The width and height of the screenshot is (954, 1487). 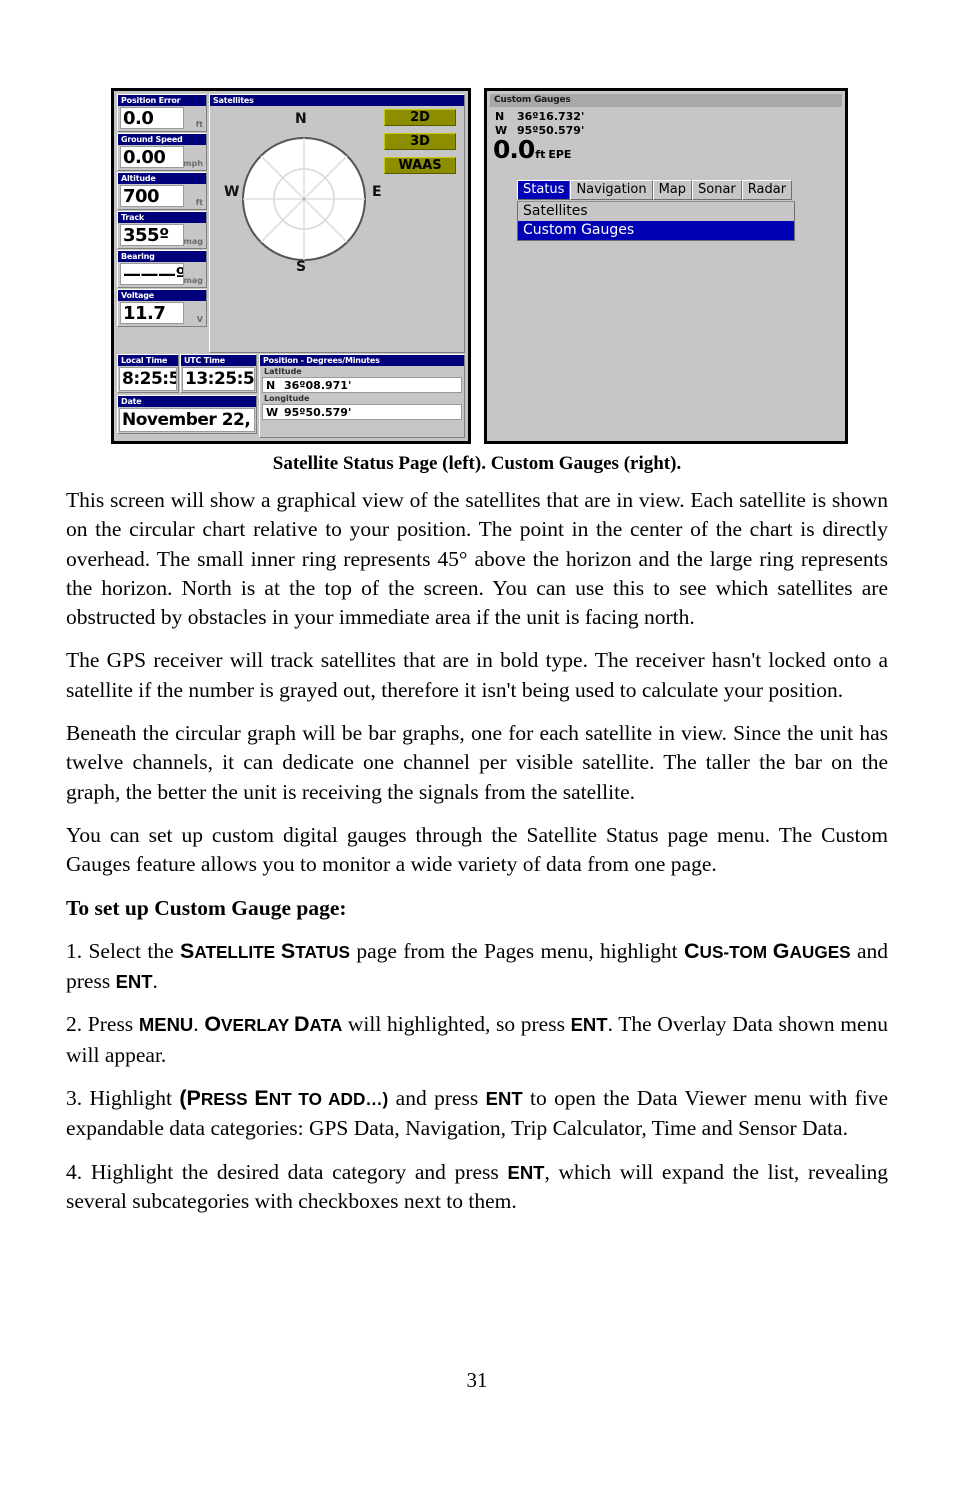 I want to click on step2-smallcaps-overlay-data: OVERLAY DATA, so click(x=273, y=1024).